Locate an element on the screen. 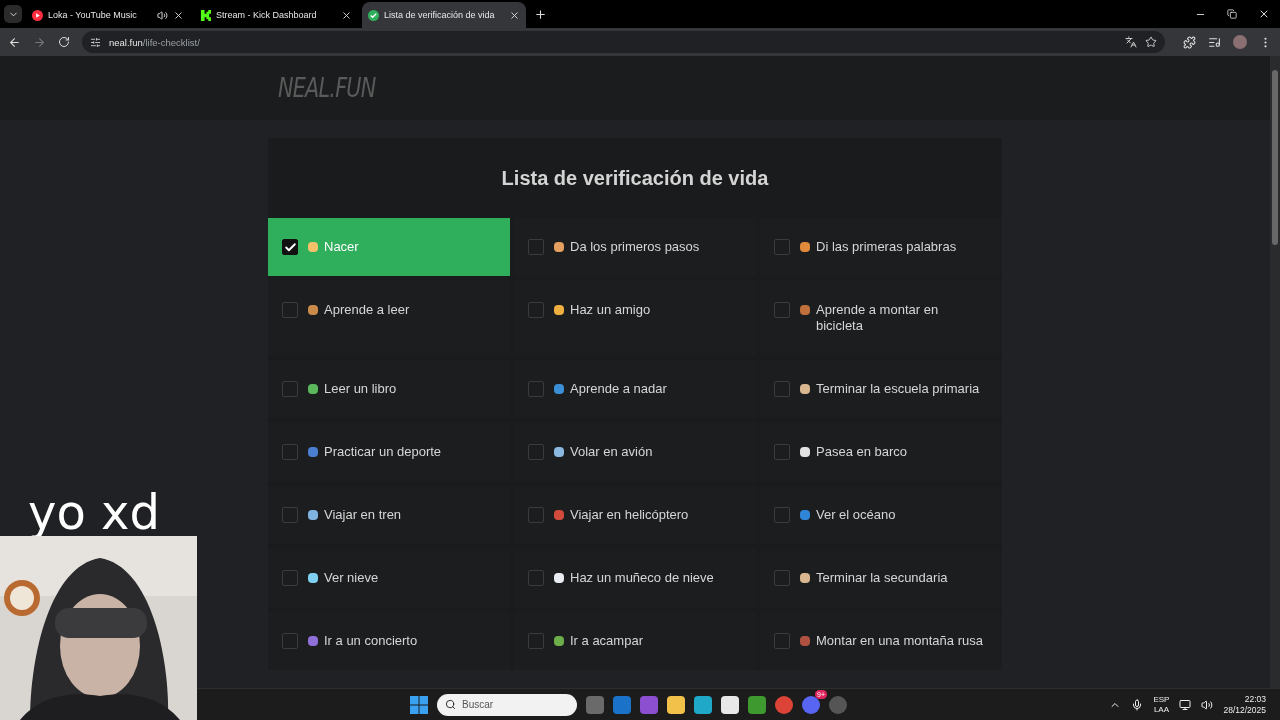 The image size is (1280, 720). item-label: Practicar un deporte is located at coordinates (383, 452).